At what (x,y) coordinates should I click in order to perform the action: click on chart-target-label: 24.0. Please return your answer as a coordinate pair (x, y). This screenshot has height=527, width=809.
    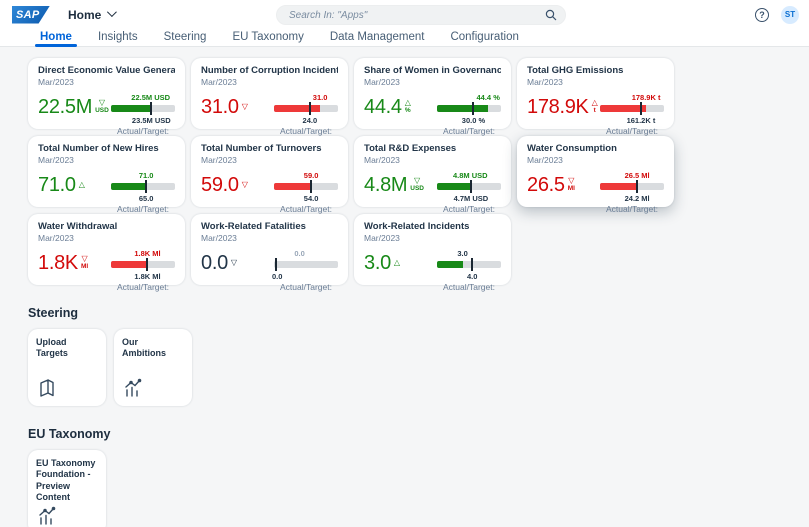
    Looking at the image, I should click on (310, 120).